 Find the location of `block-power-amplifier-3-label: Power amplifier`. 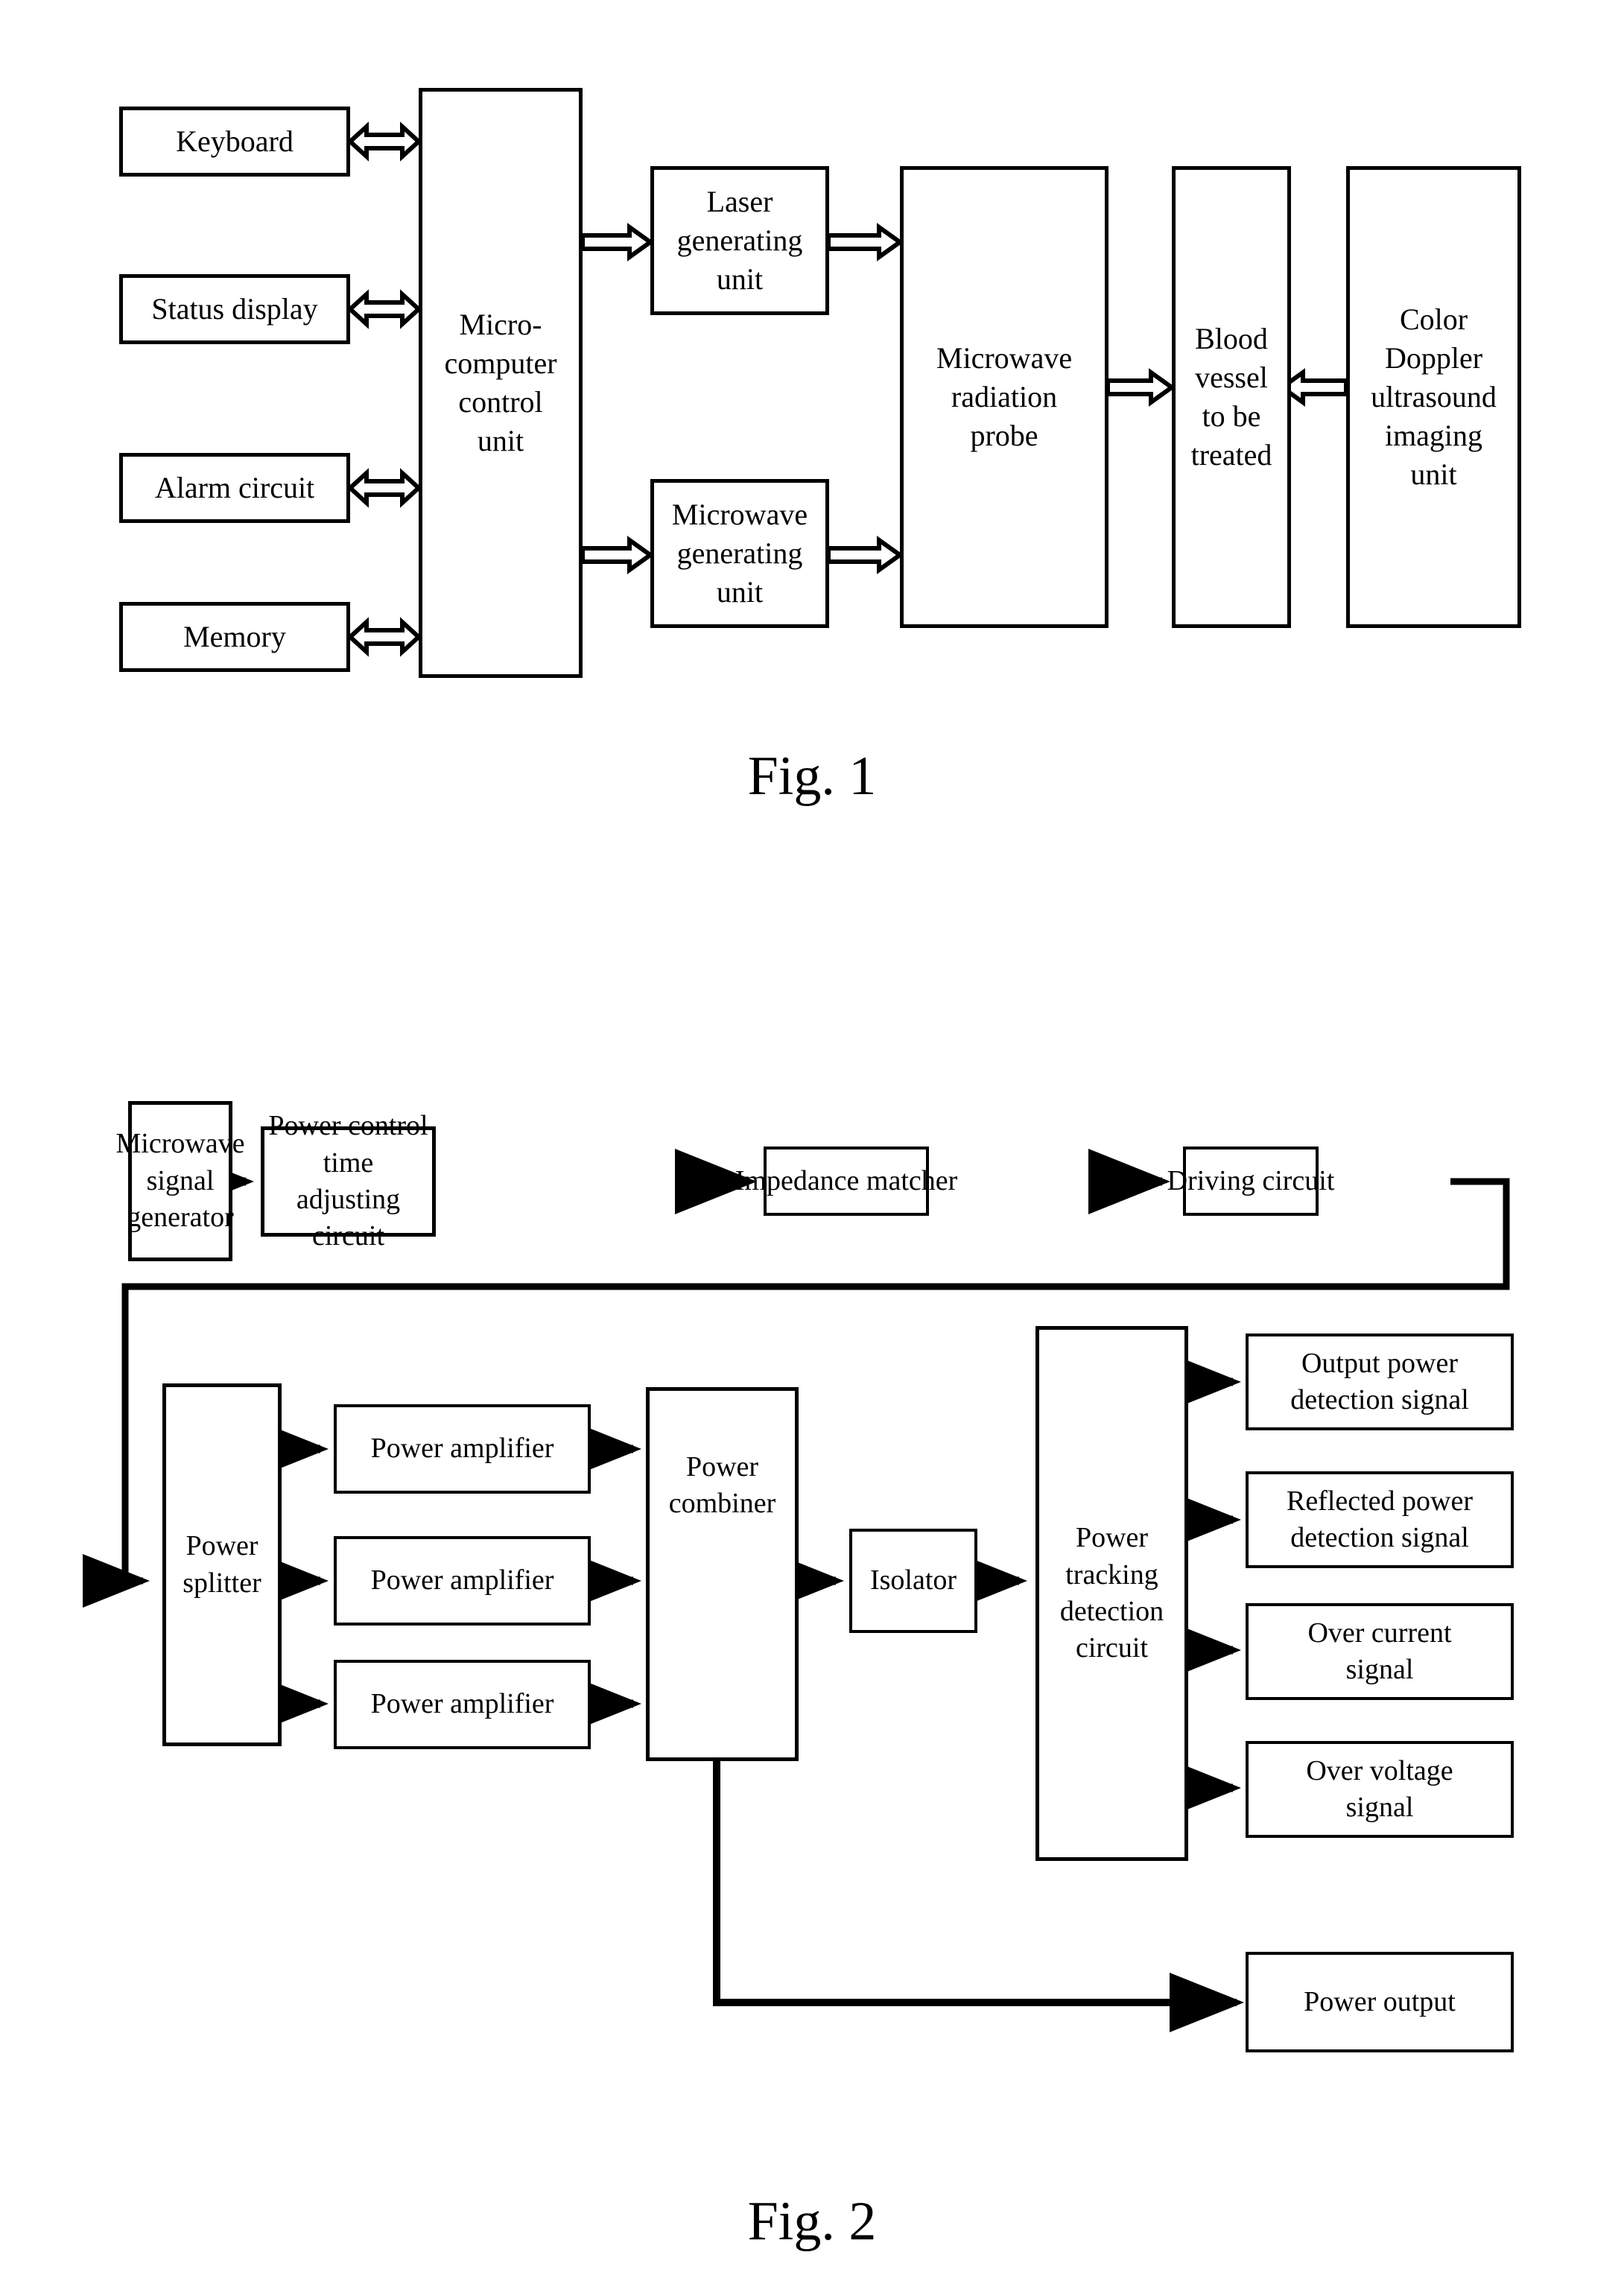

block-power-amplifier-3-label: Power amplifier is located at coordinates (462, 1704).